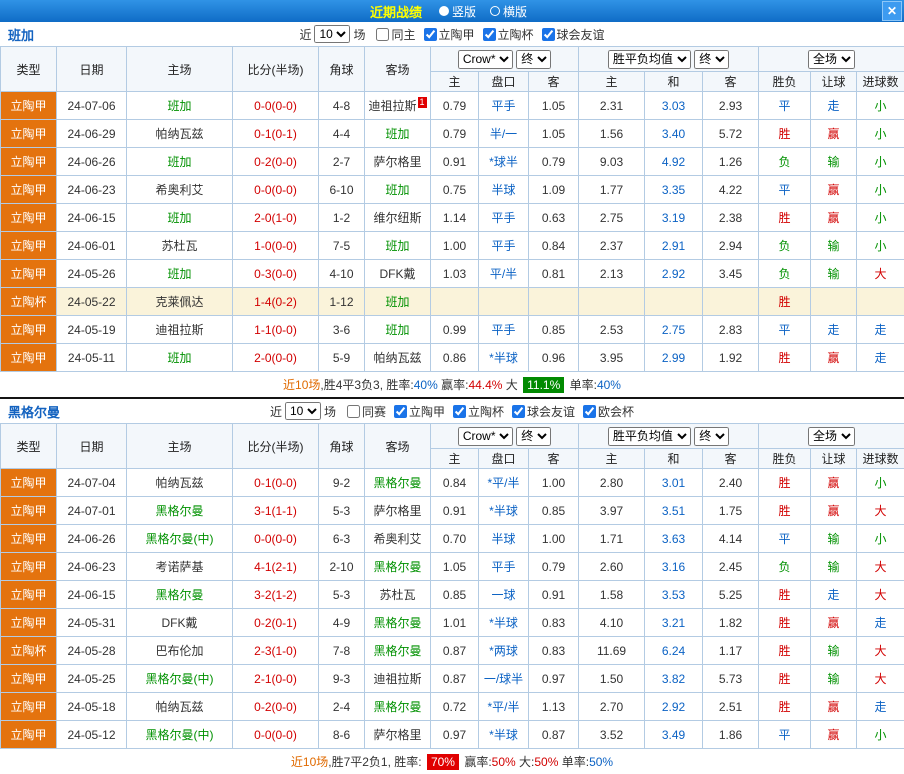 Image resolution: width=904 pixels, height=774 pixels. What do you see at coordinates (276, 358) in the screenshot?
I see `score: 2-0(0-0)` at bounding box center [276, 358].